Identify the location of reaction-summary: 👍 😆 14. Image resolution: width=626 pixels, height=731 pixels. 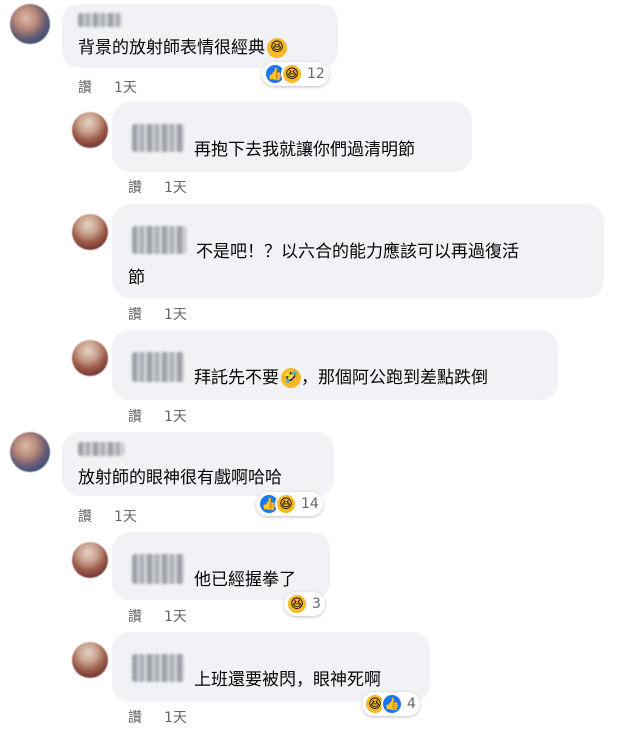
(289, 504).